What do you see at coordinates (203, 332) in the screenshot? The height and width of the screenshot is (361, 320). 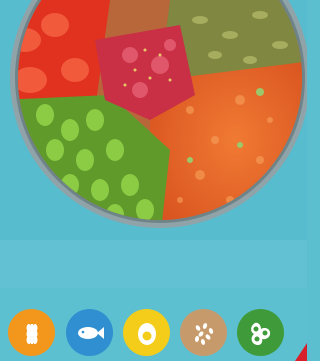 I see `sesame-icon` at bounding box center [203, 332].